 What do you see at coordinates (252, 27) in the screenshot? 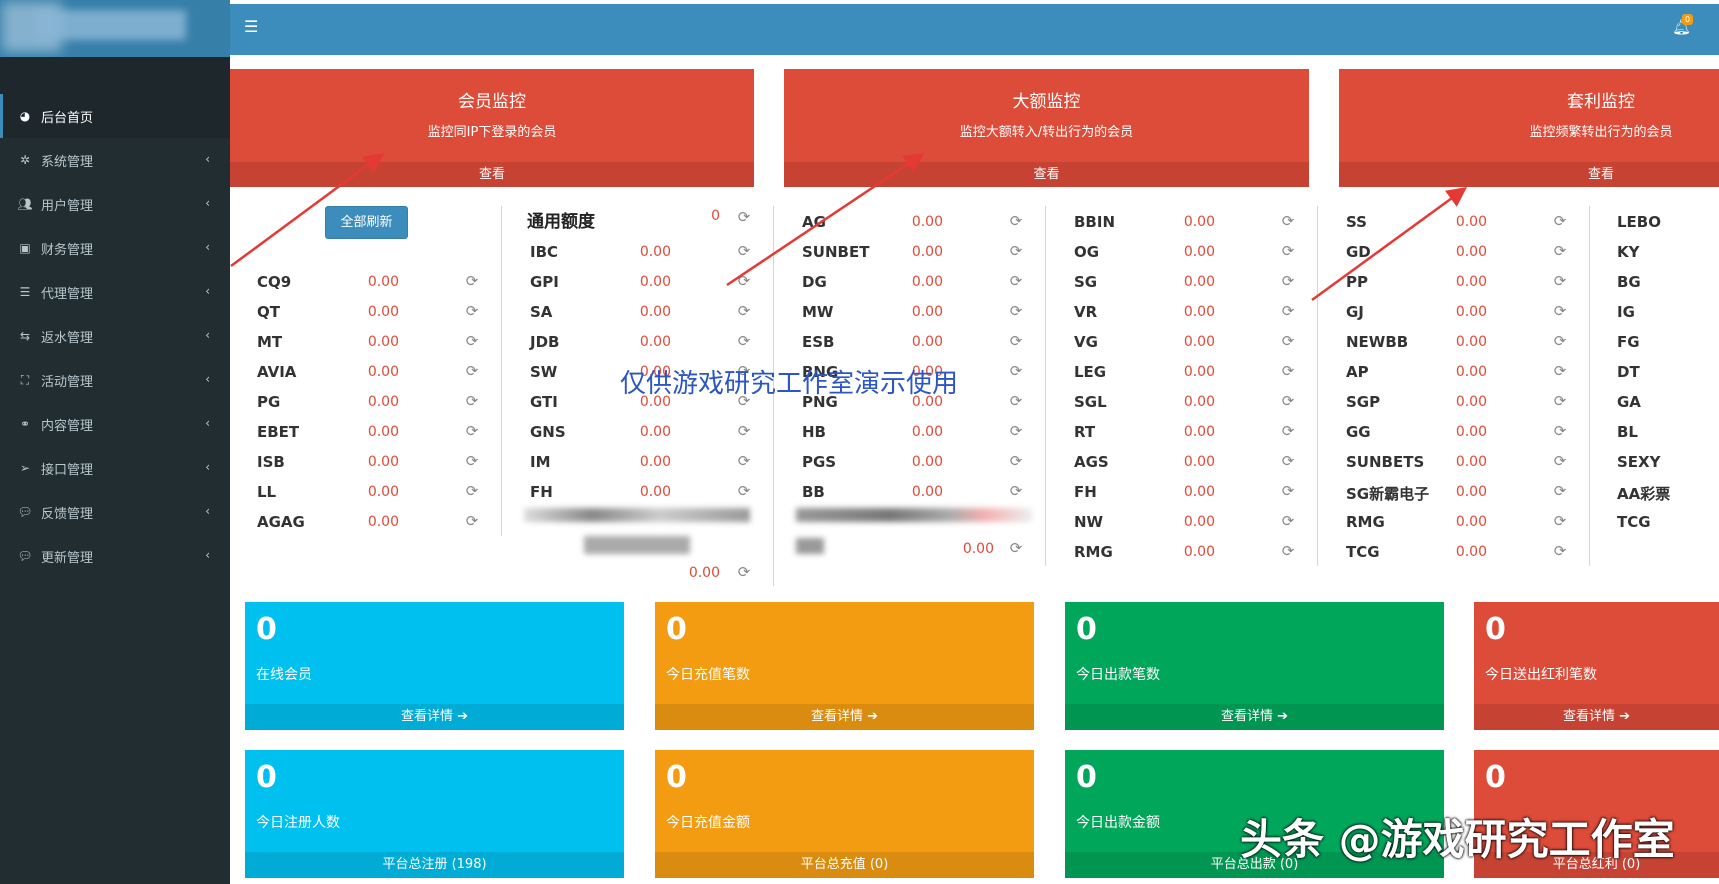
I see `hamburger-icon: ☰` at bounding box center [252, 27].